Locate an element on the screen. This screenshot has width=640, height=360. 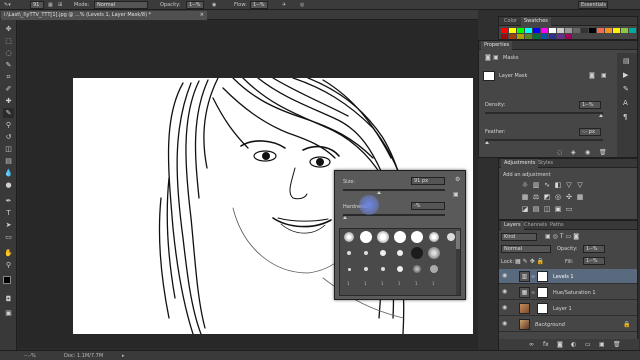
layer-filter-icons: ▣◎T▭◙ is located at coordinates (563, 236).